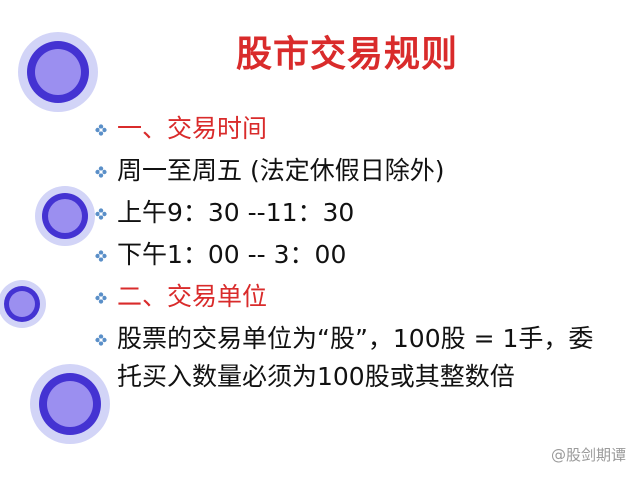  Describe the element at coordinates (588, 455) in the screenshot. I see `watermark: @股剑期谭` at that location.